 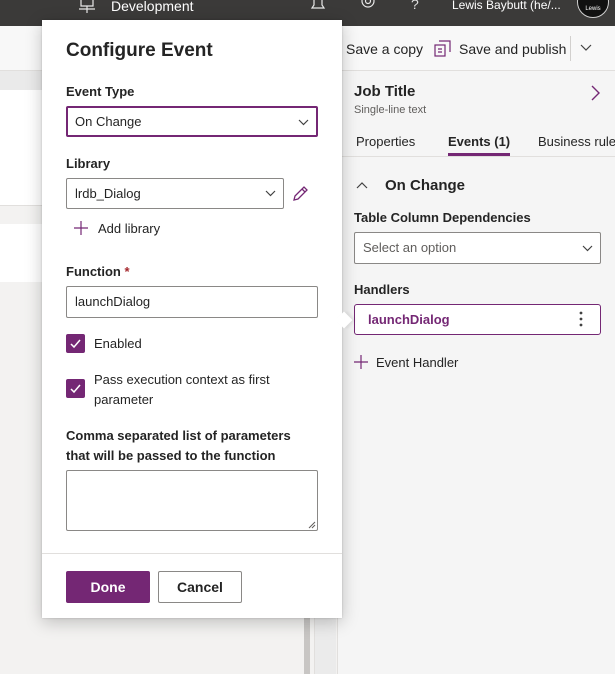 What do you see at coordinates (22, 80) in the screenshot?
I see `form-canvas-header` at bounding box center [22, 80].